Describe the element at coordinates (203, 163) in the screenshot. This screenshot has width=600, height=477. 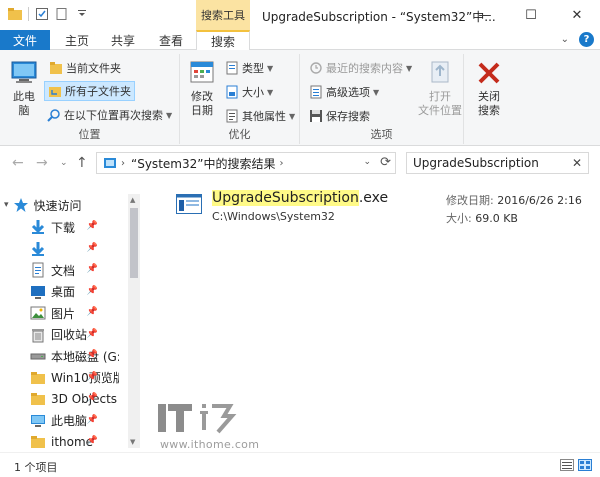
I see `breadcrumb: “System32”中的搜索结果` at that location.